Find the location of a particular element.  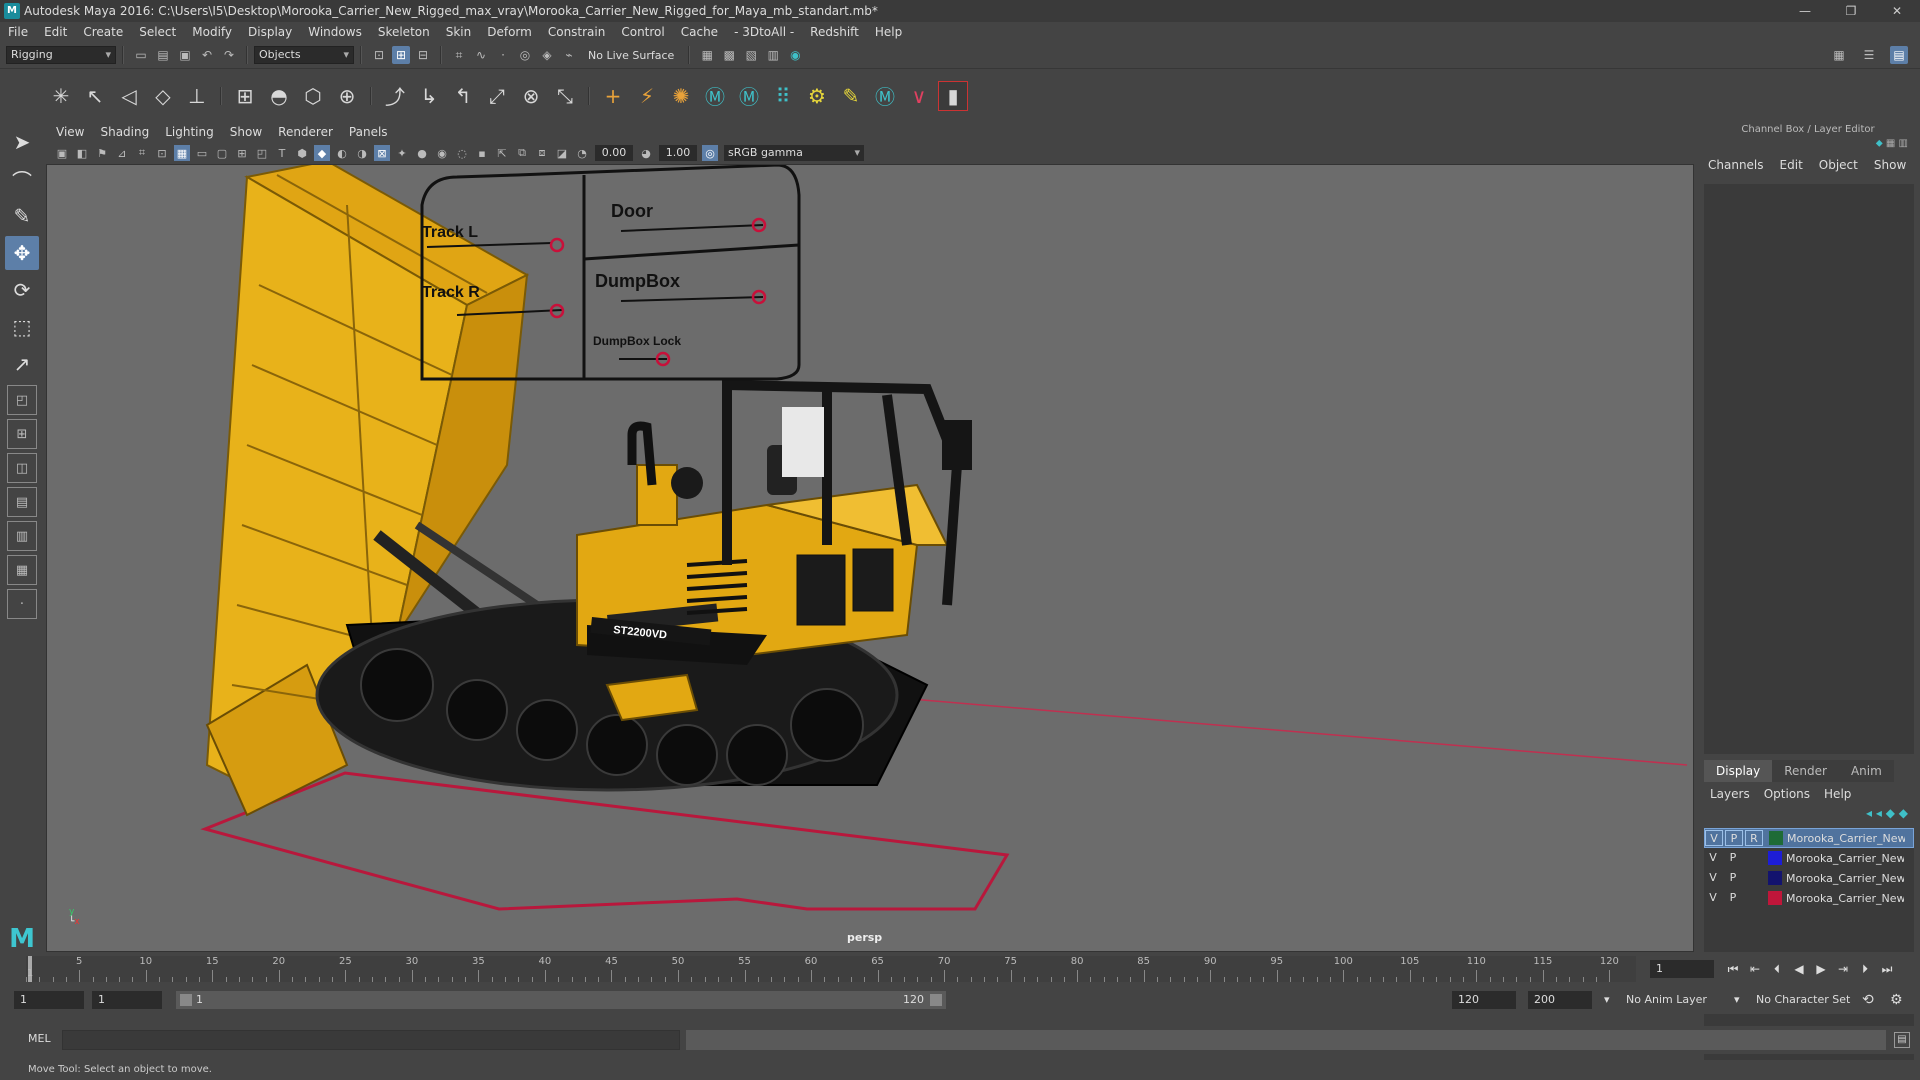

anti-alias-icon: ◌ is located at coordinates (462, 153).